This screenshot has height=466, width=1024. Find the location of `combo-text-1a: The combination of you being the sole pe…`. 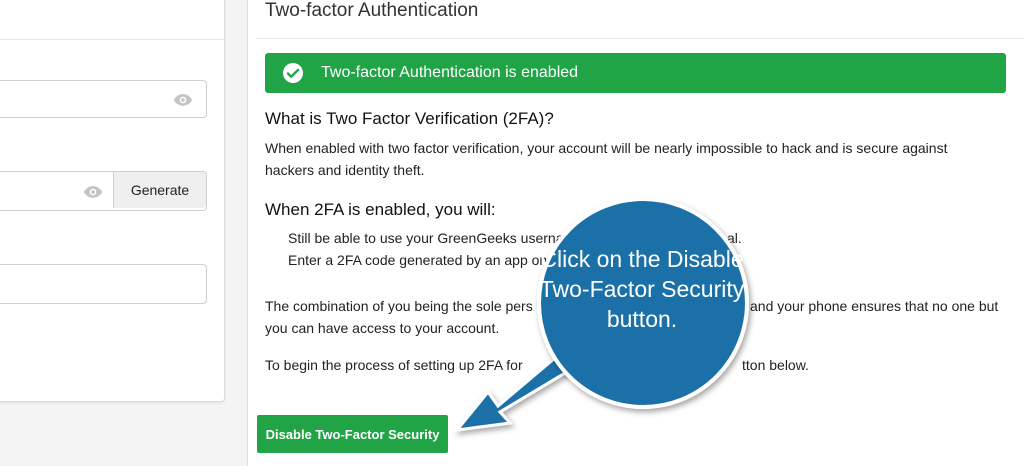

combo-text-1a: The combination of you being the sole pe… is located at coordinates (399, 306).